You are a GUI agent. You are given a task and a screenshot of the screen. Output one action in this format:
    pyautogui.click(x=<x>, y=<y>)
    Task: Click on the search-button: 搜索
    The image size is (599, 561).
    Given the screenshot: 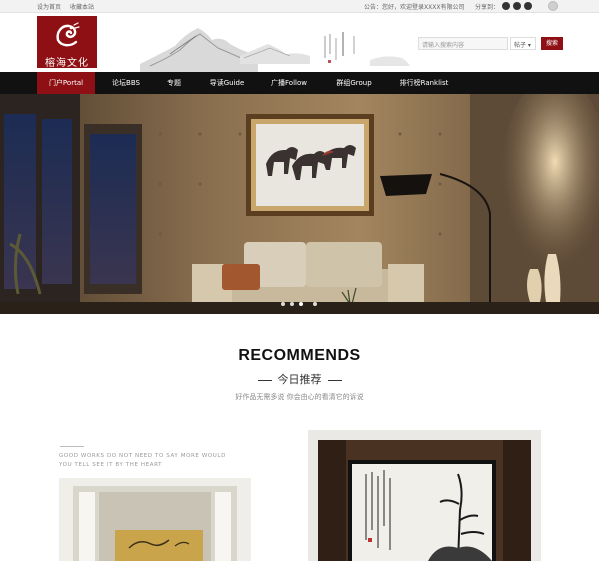 What is the action you would take?
    pyautogui.click(x=552, y=43)
    